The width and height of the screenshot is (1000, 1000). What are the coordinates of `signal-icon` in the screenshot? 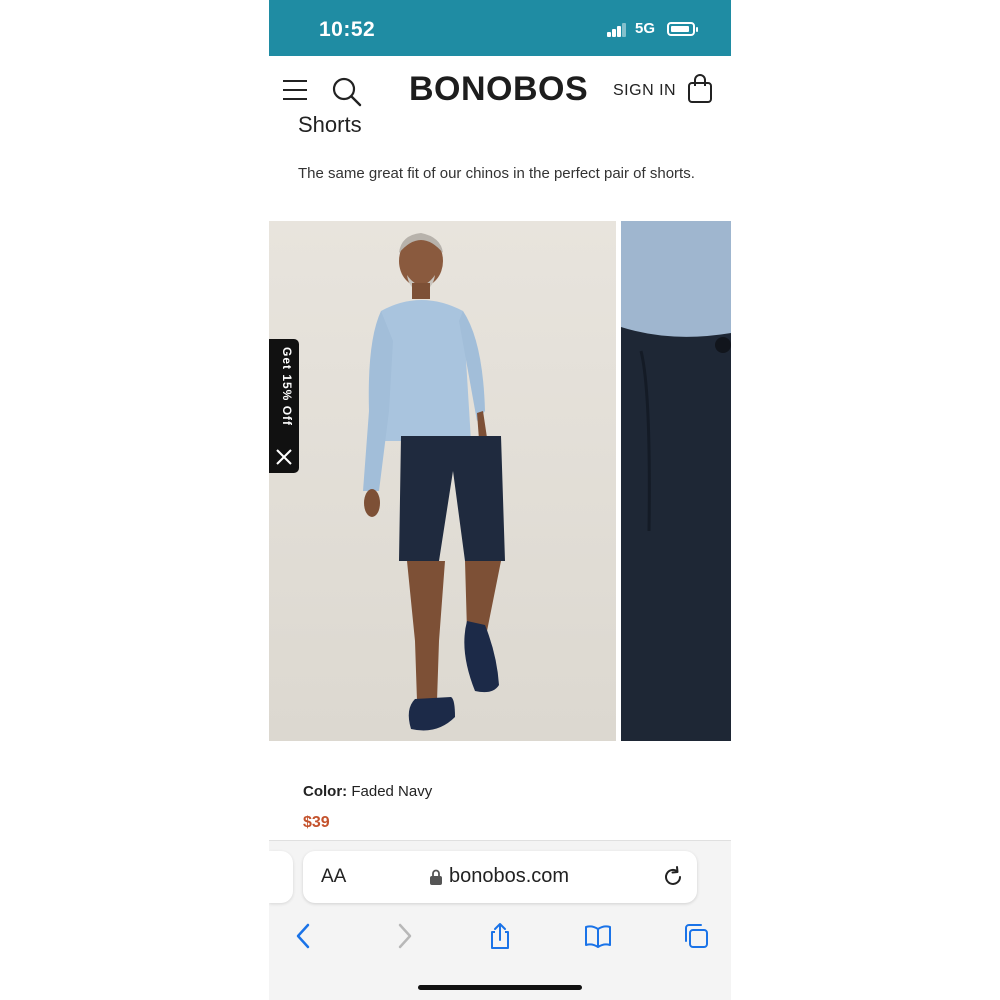 It's located at (617, 30).